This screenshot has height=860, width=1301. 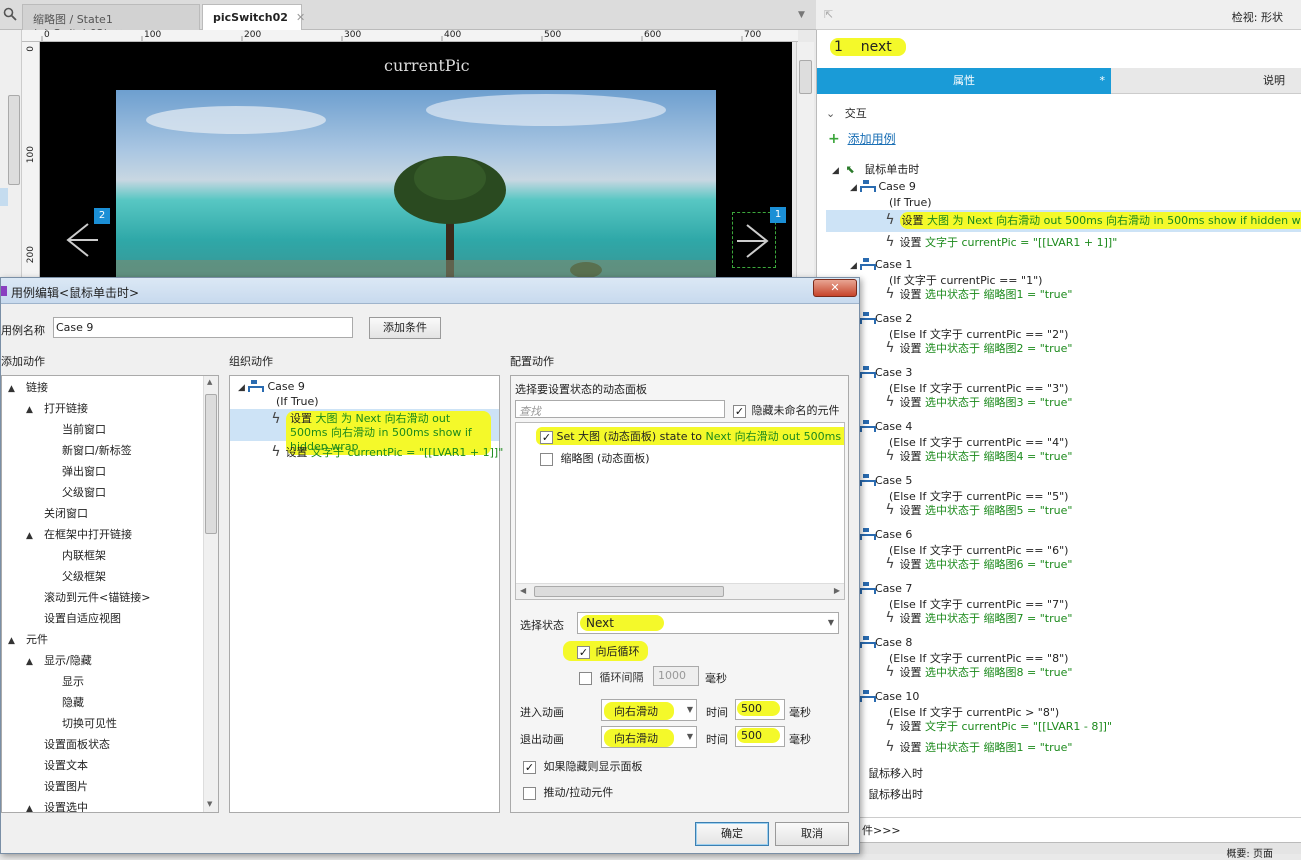 I want to click on tab-notes: 说明, so click(x=1206, y=81).